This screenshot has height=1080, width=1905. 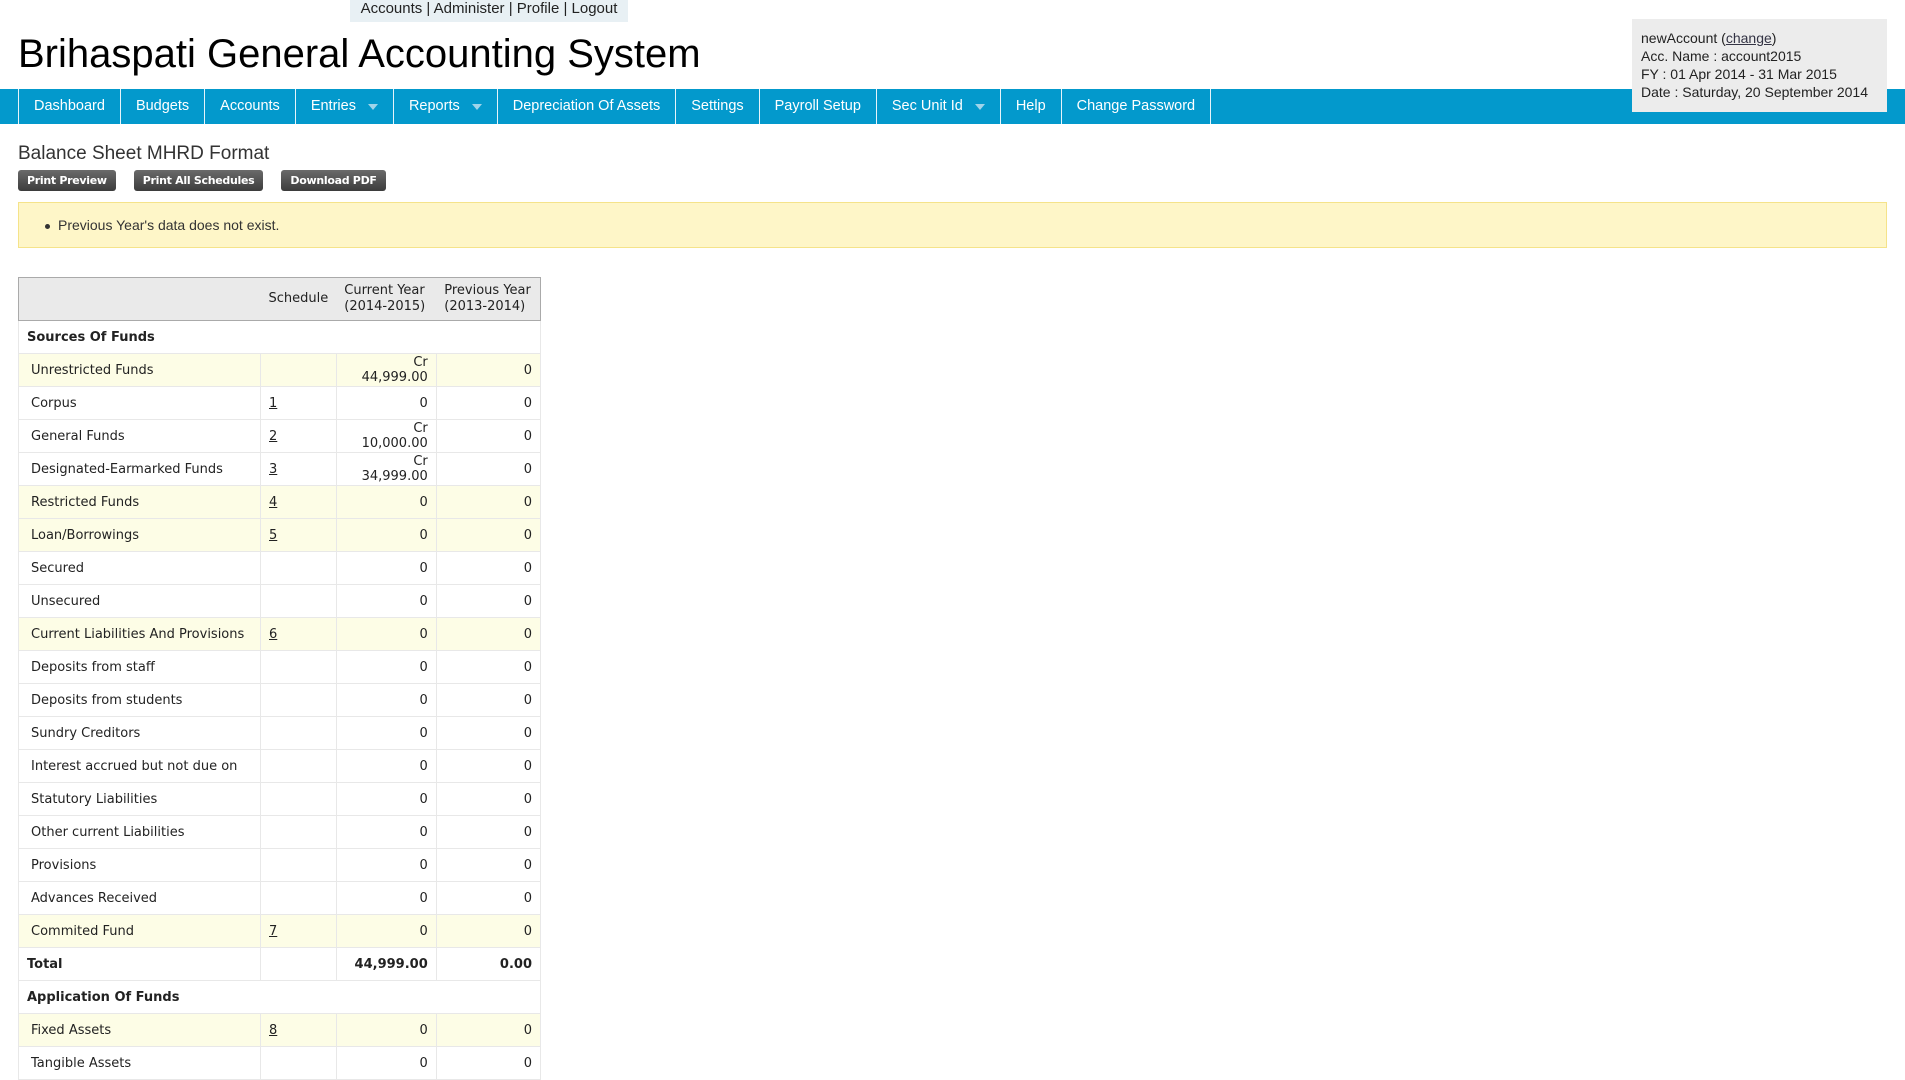 What do you see at coordinates (280, 733) in the screenshot?
I see `table-row: Sundry Creditors 0 0` at bounding box center [280, 733].